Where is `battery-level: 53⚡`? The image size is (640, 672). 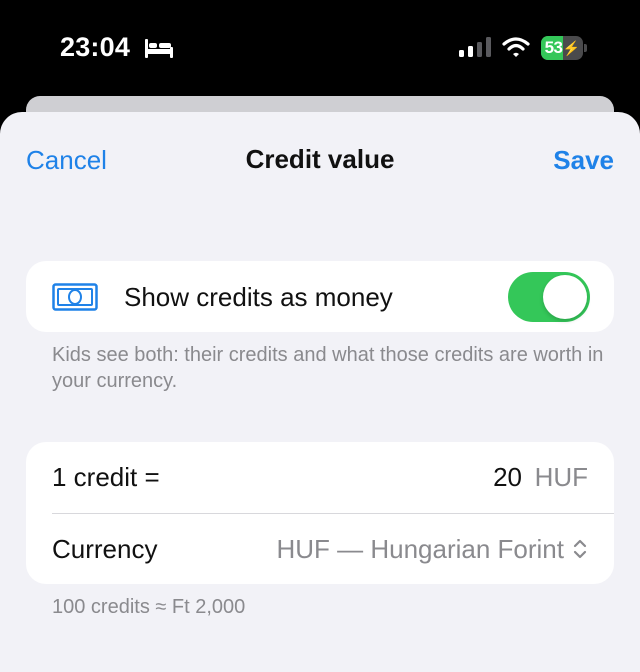 battery-level: 53⚡ is located at coordinates (562, 48).